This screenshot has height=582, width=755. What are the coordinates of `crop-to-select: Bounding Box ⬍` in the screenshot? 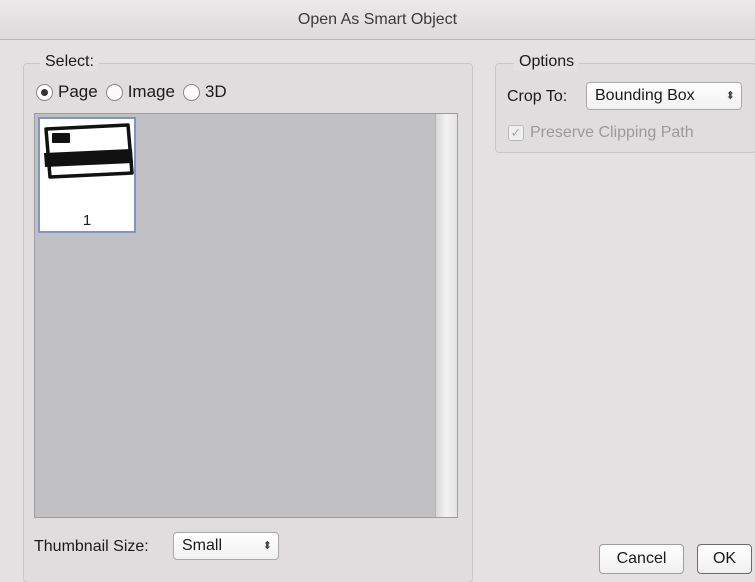 It's located at (664, 96).